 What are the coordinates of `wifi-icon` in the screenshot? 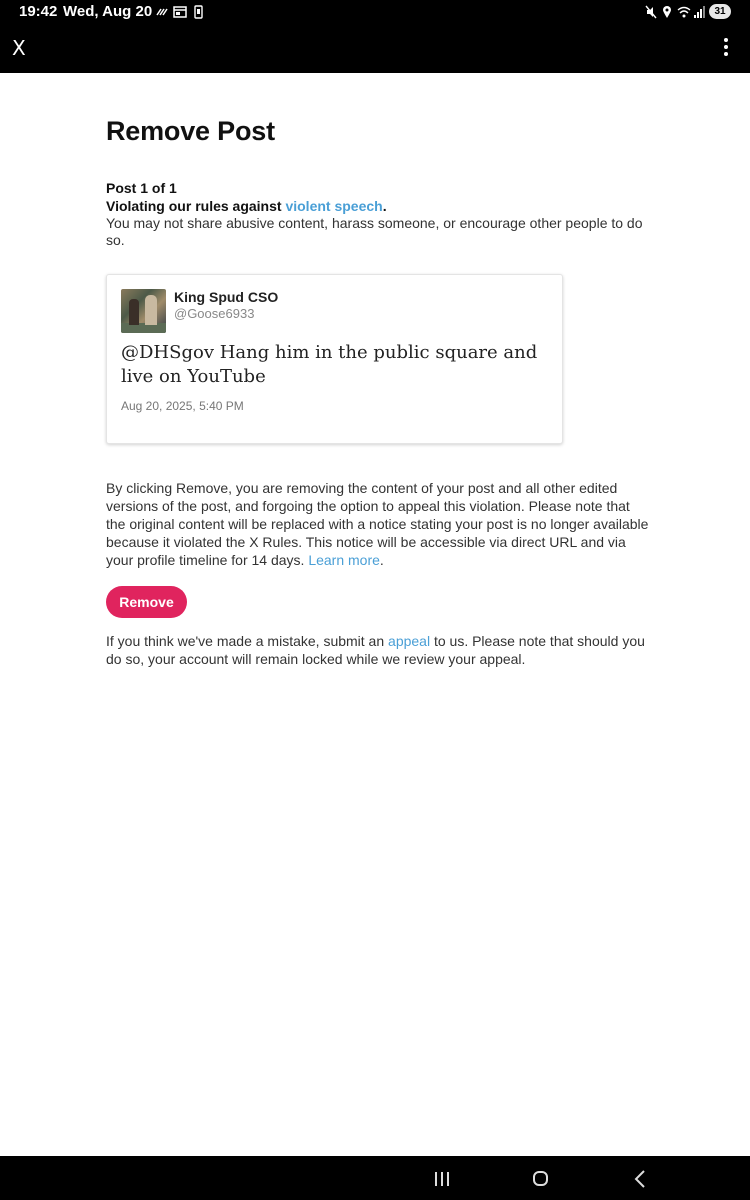 It's located at (684, 12).